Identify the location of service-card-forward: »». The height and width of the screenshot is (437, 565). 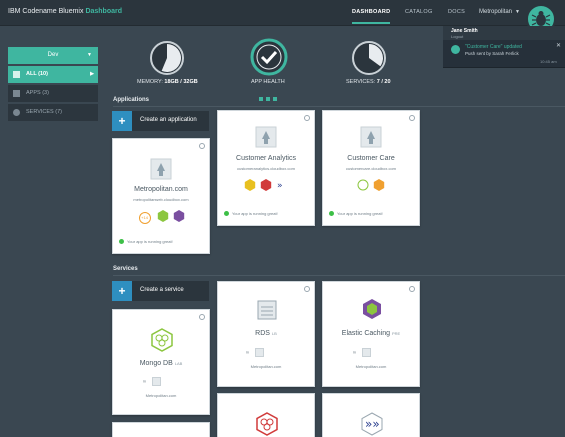
(371, 415).